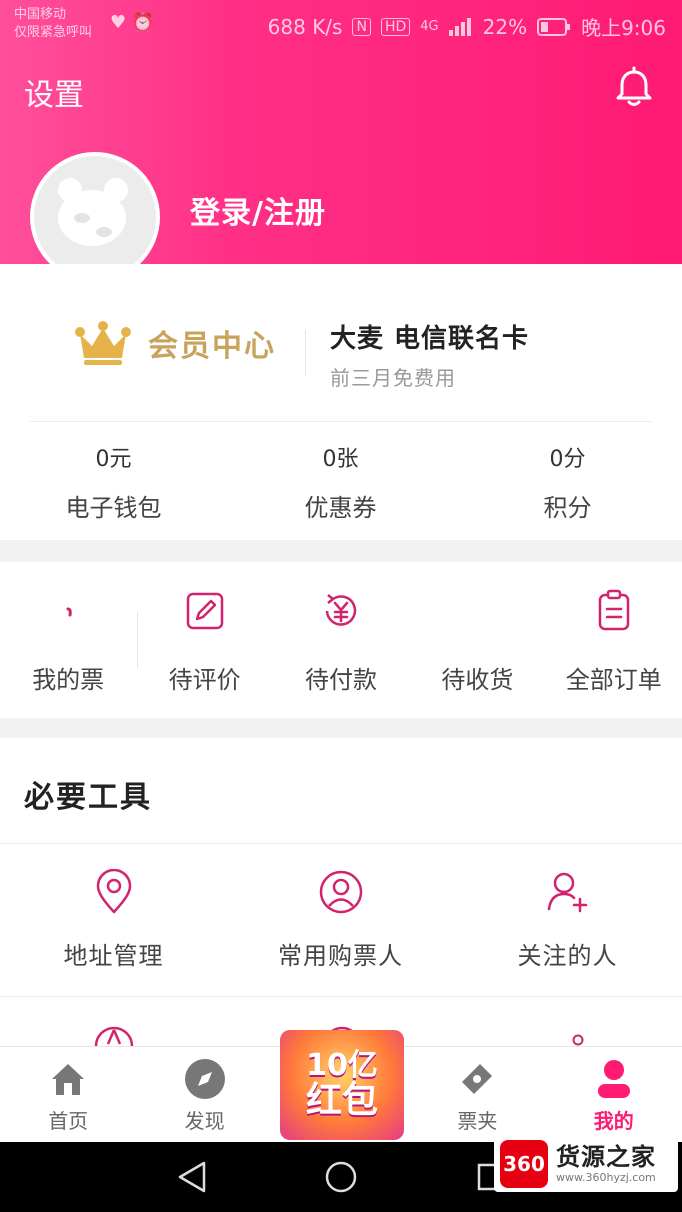 This screenshot has height=1212, width=682. I want to click on wallet-stat: 0元 电子钱包, so click(113, 481).